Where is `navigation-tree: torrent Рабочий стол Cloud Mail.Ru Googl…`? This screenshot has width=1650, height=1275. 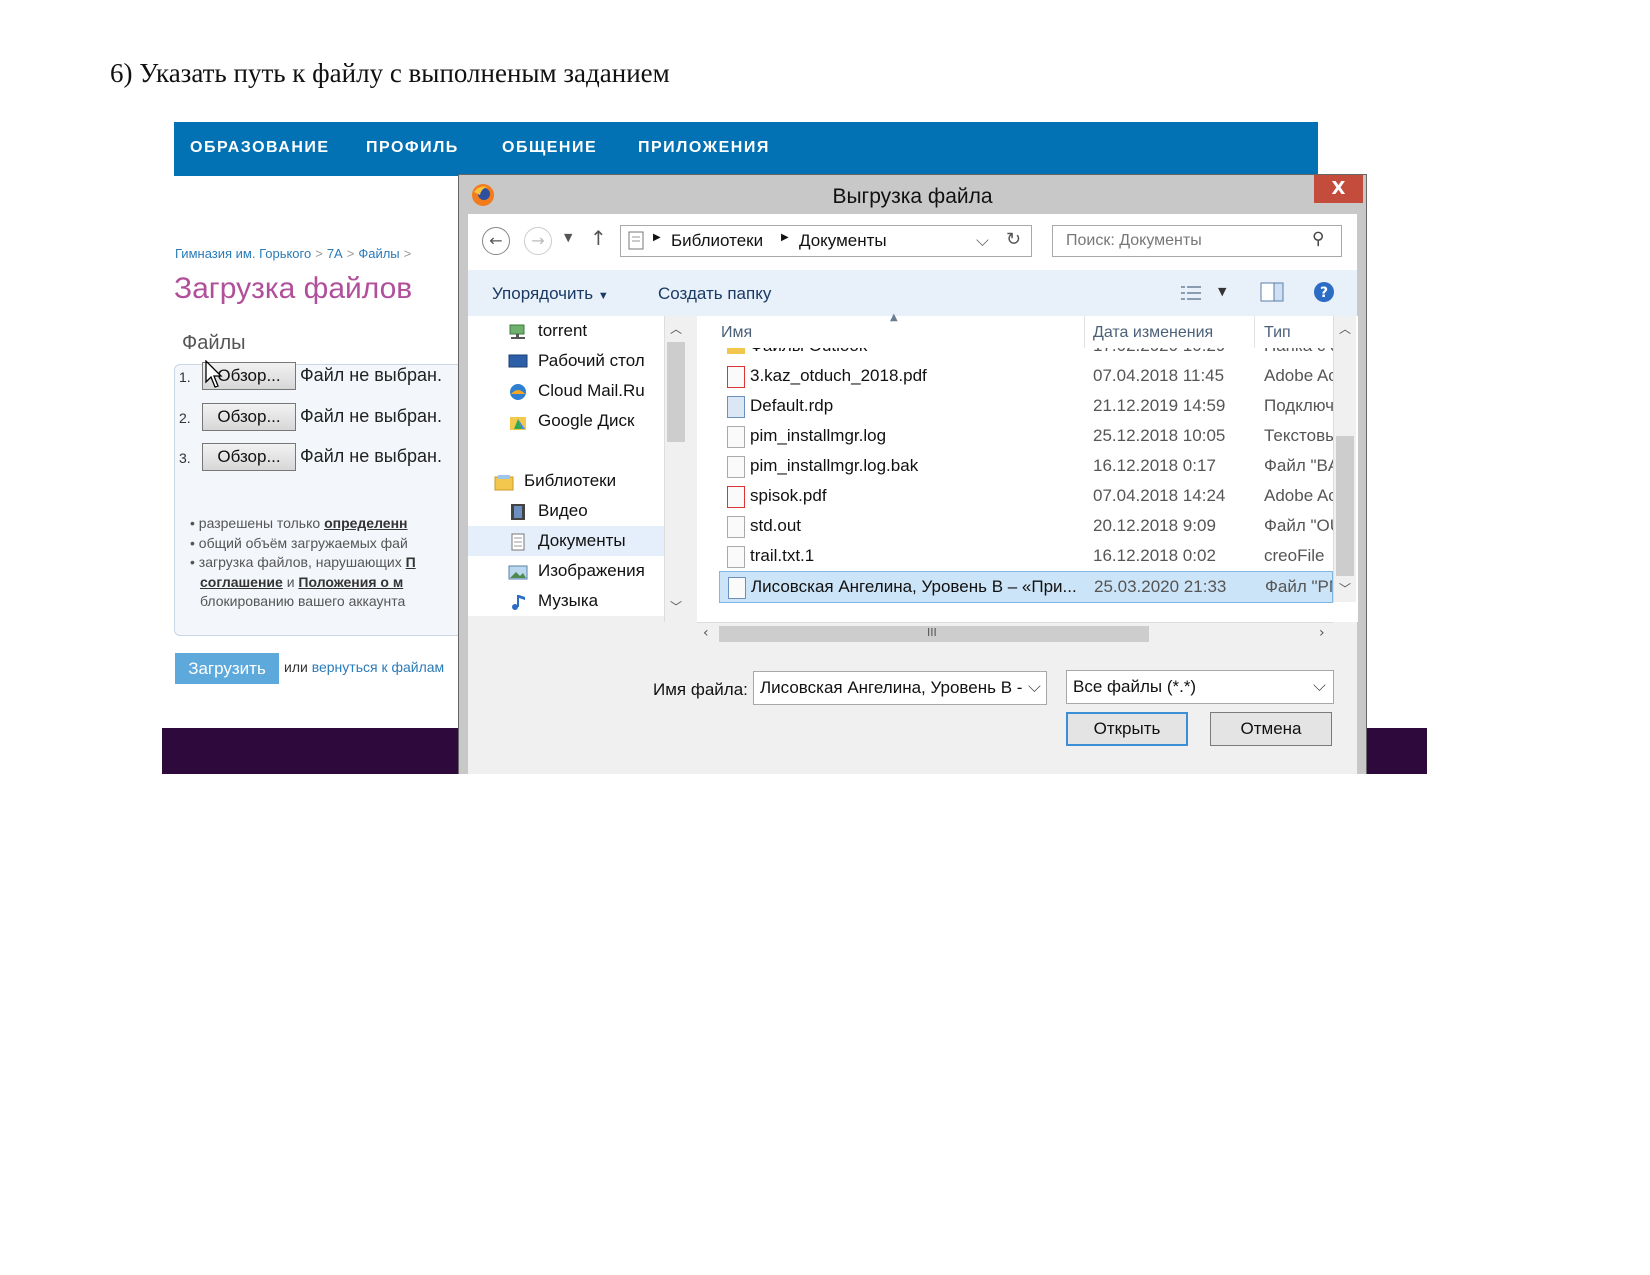
navigation-tree: torrent Рабочий стол Cloud Mail.Ru Googl… is located at coordinates (573, 466).